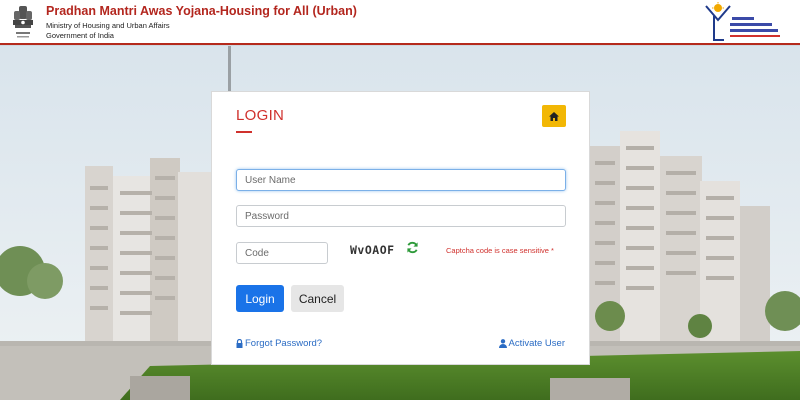 The width and height of the screenshot is (800, 400). I want to click on ministry-name: Ministry of Housing and Urban Affairs, so click(108, 25).